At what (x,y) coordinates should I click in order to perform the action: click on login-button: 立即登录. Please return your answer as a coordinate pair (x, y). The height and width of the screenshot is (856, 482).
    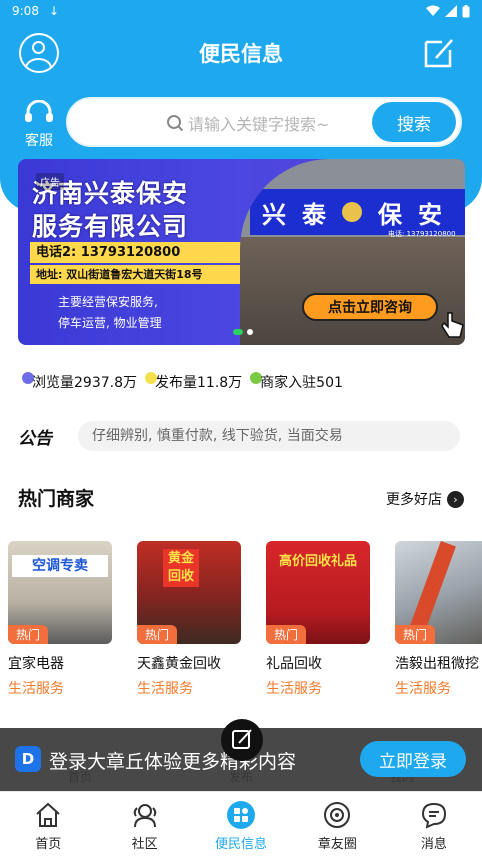
    Looking at the image, I should click on (413, 759).